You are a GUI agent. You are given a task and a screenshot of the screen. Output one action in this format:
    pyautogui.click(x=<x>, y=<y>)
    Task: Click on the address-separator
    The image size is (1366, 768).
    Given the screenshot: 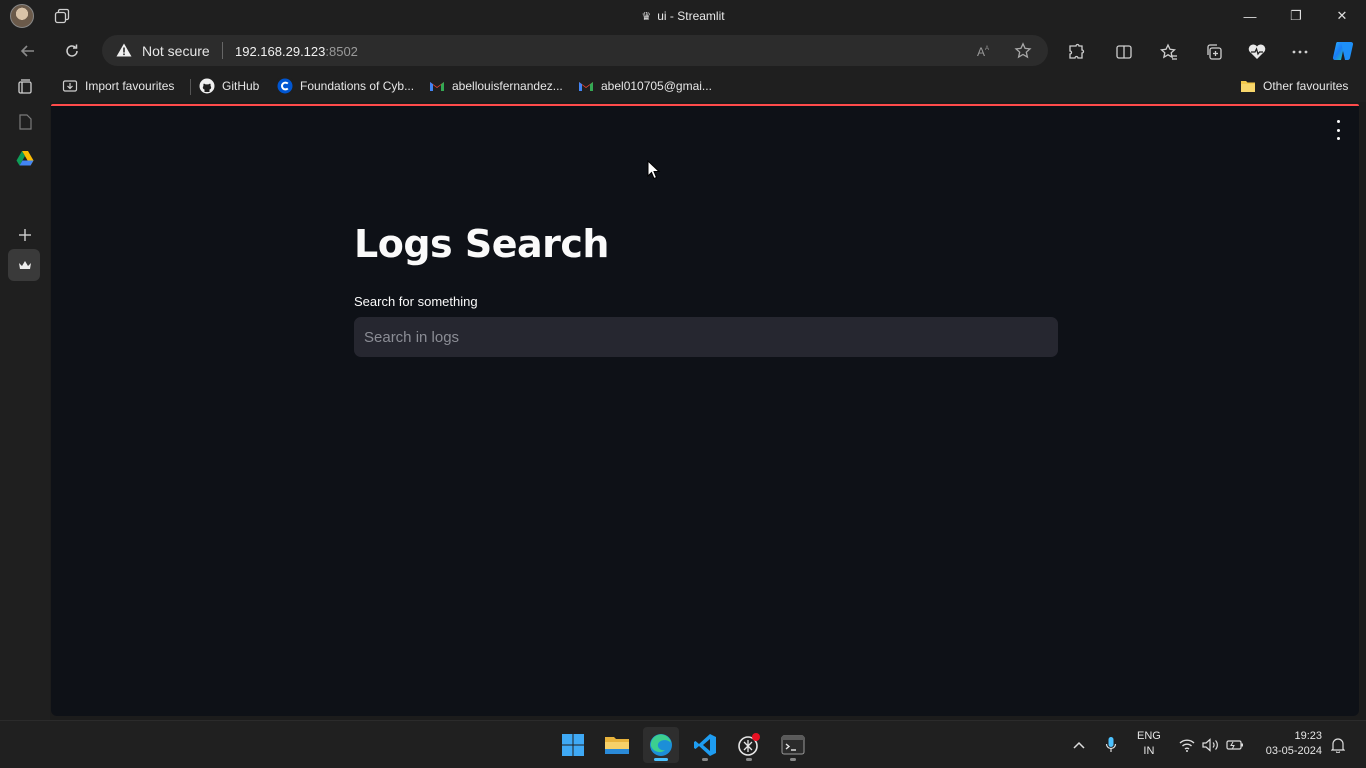 What is the action you would take?
    pyautogui.click(x=222, y=50)
    